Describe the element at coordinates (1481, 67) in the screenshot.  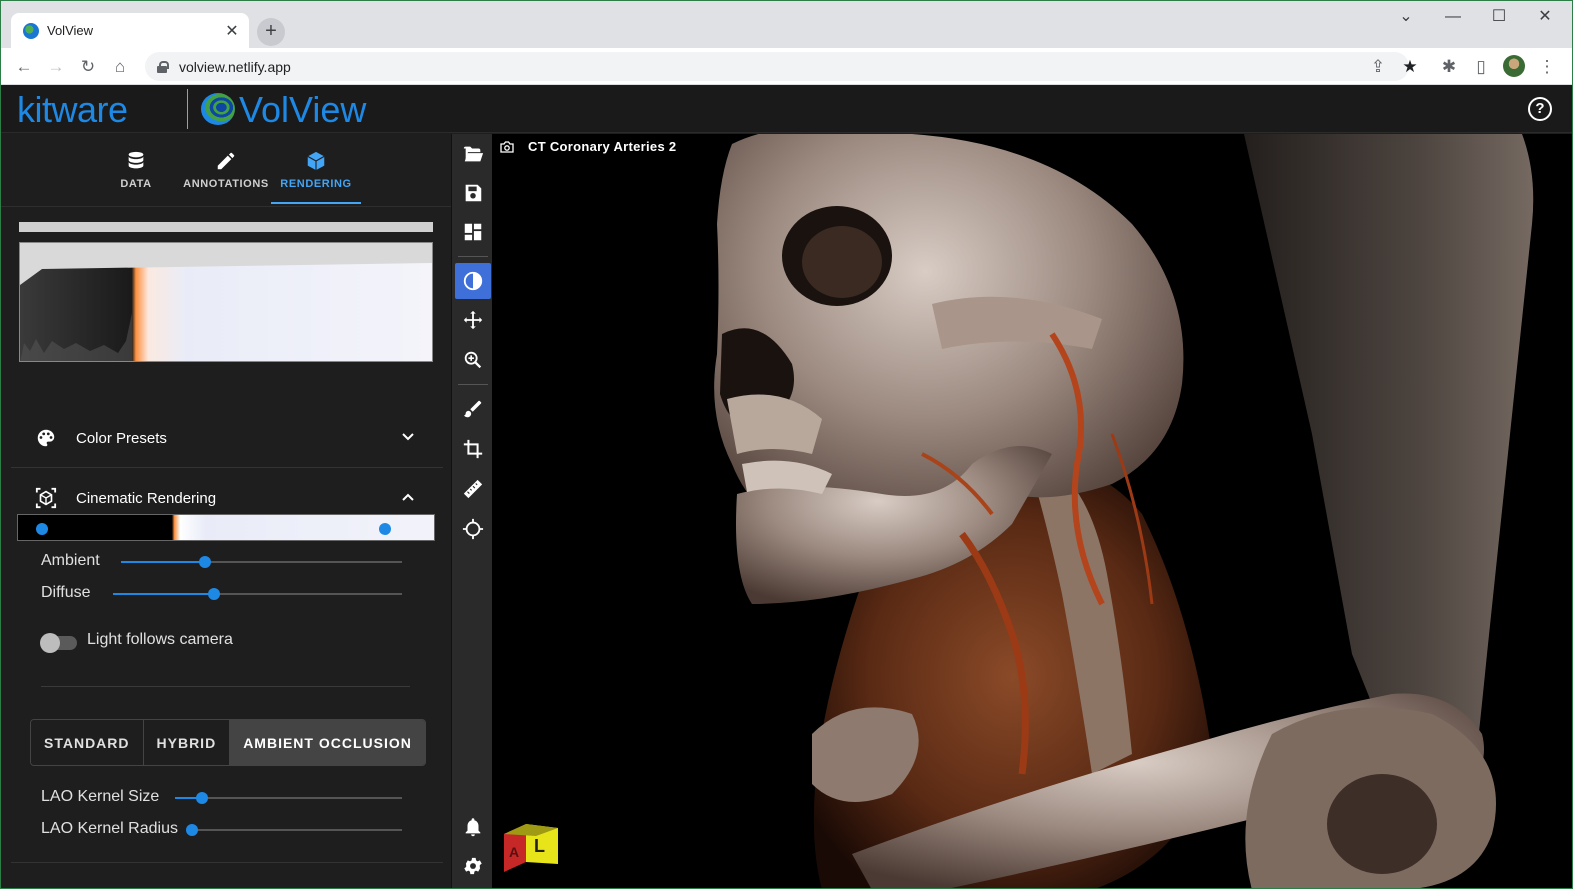
I see `side-panel-icon: ▯` at that location.